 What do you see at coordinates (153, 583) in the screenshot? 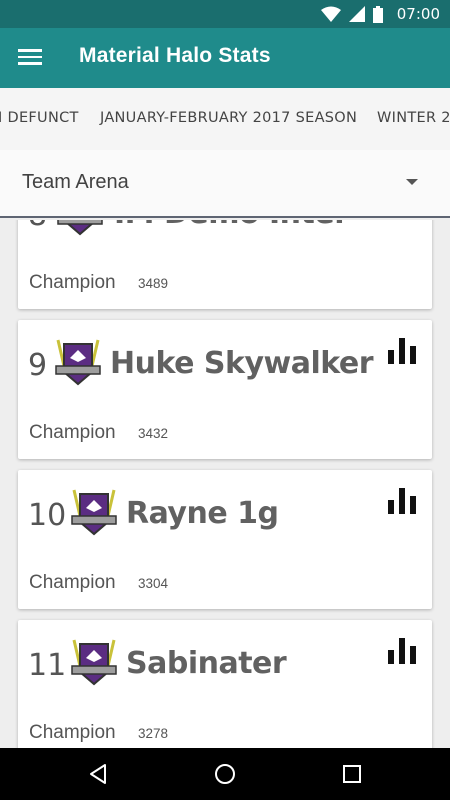
I see `player-csr: 3304` at bounding box center [153, 583].